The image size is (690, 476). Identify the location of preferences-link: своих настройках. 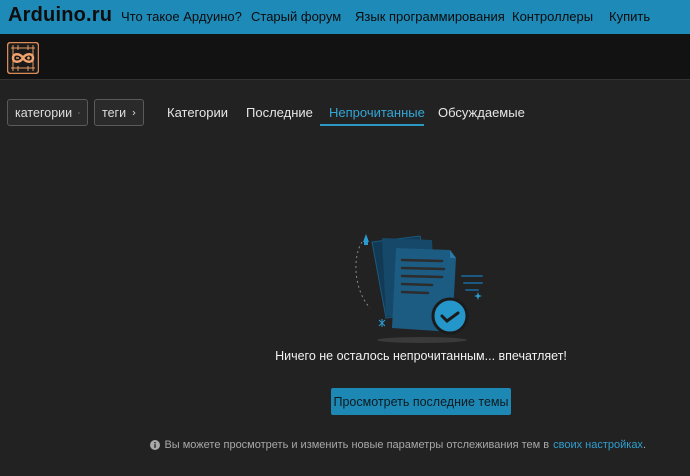
(598, 445).